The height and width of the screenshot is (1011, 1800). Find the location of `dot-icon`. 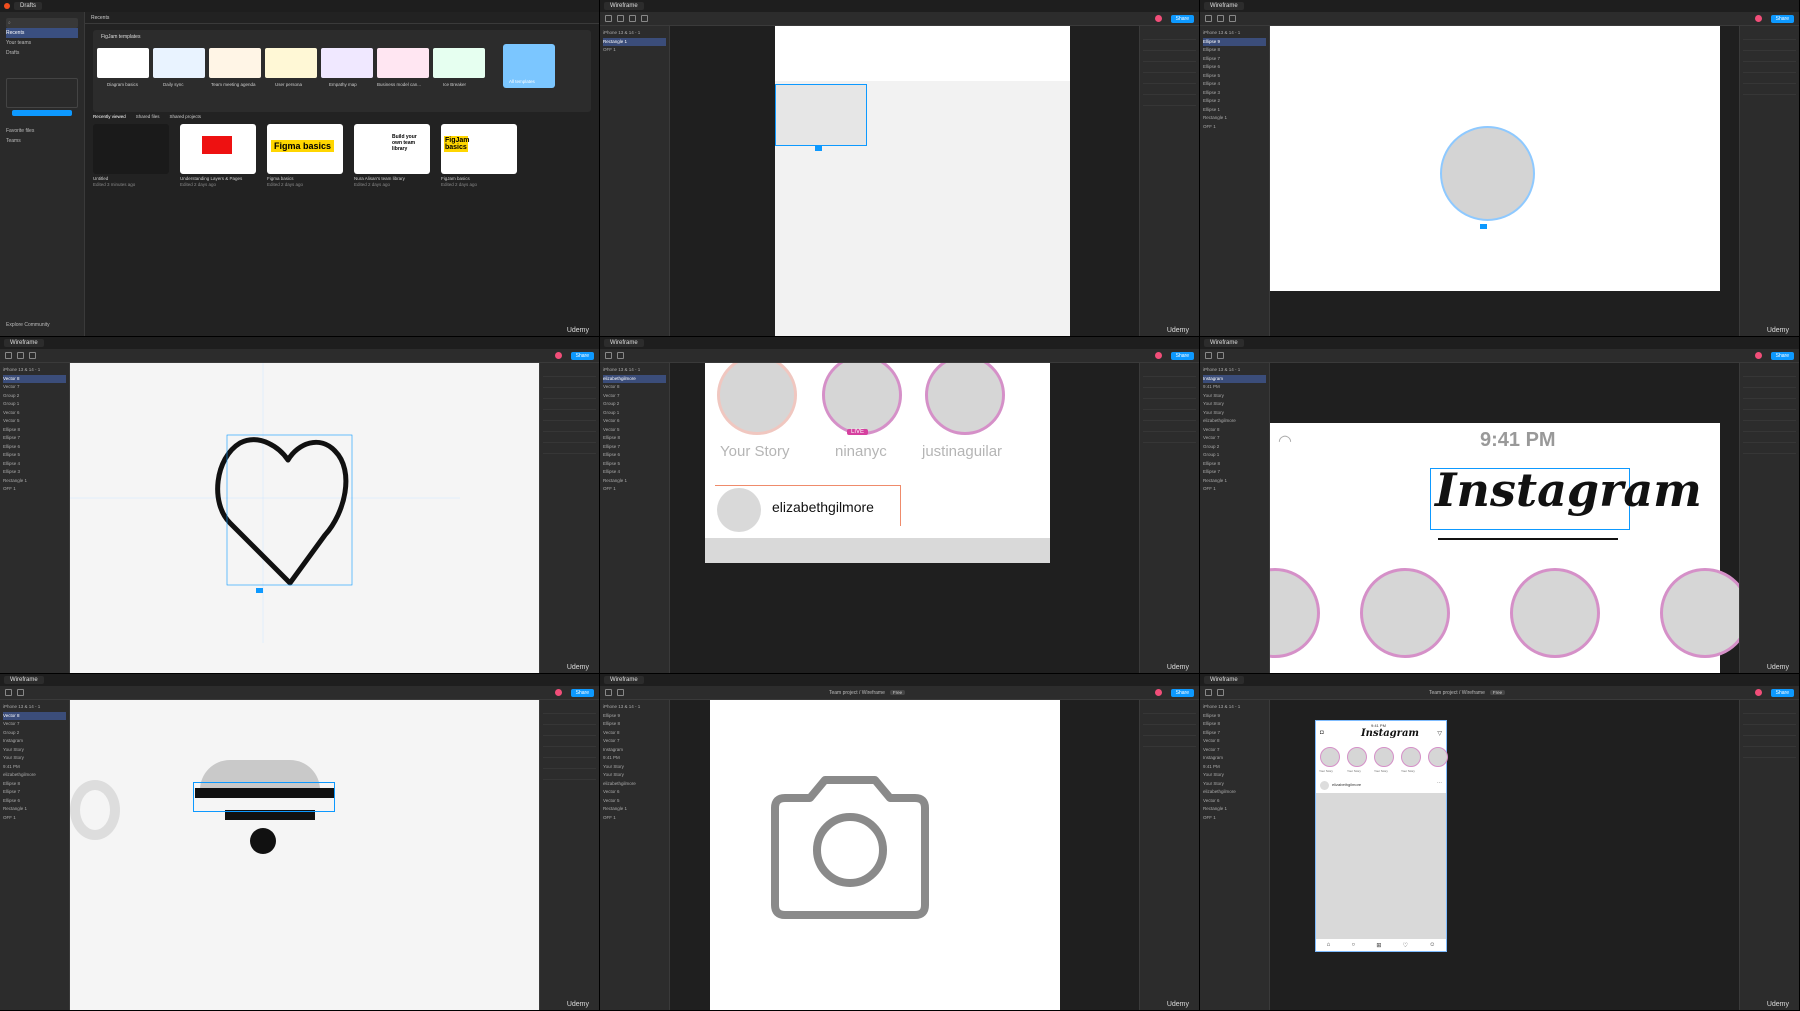

dot-icon is located at coordinates (263, 841).